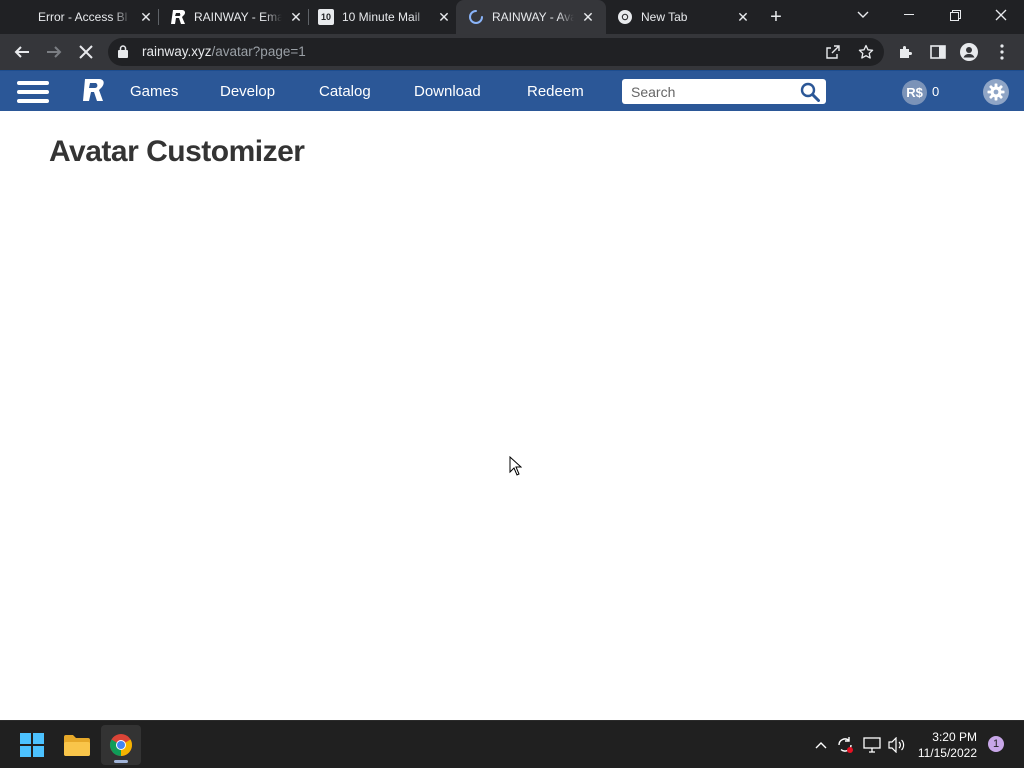 This screenshot has height=768, width=1024. I want to click on clock-time: 3:20 PM, so click(954, 737).